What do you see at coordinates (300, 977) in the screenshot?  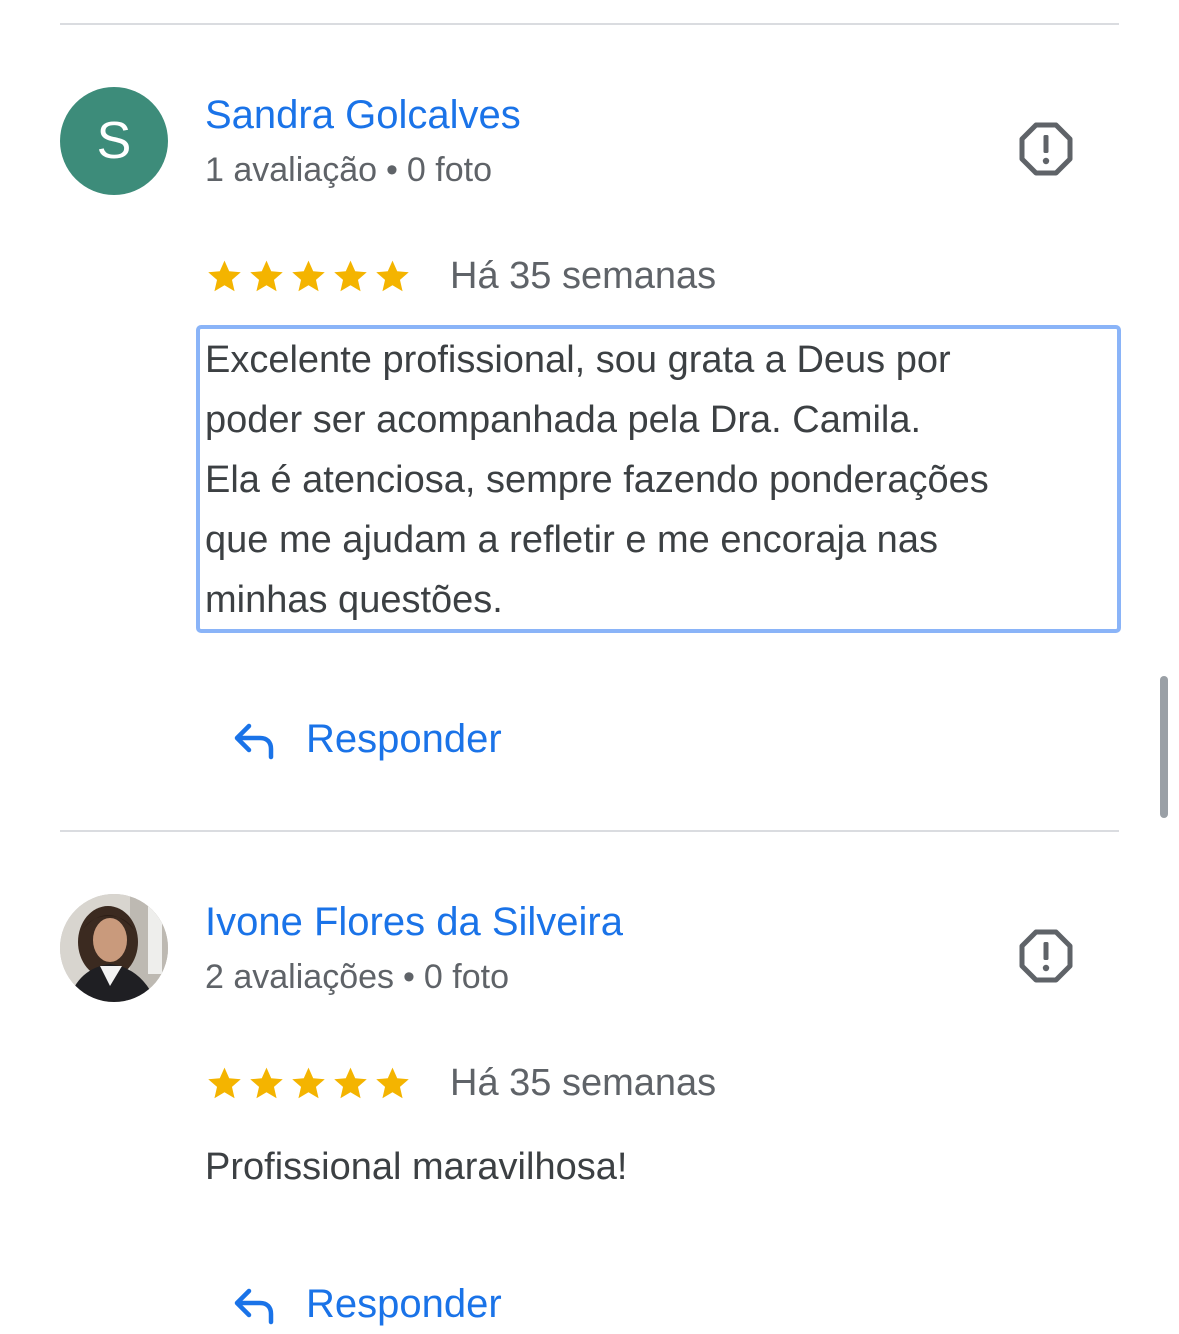 I see `reviews-count: 2 avaliações` at bounding box center [300, 977].